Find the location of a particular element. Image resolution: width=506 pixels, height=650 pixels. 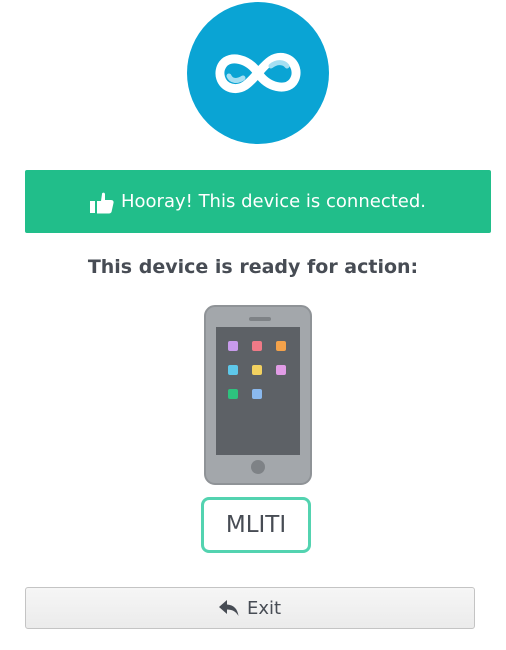

exit-label: Exit is located at coordinates (264, 608).